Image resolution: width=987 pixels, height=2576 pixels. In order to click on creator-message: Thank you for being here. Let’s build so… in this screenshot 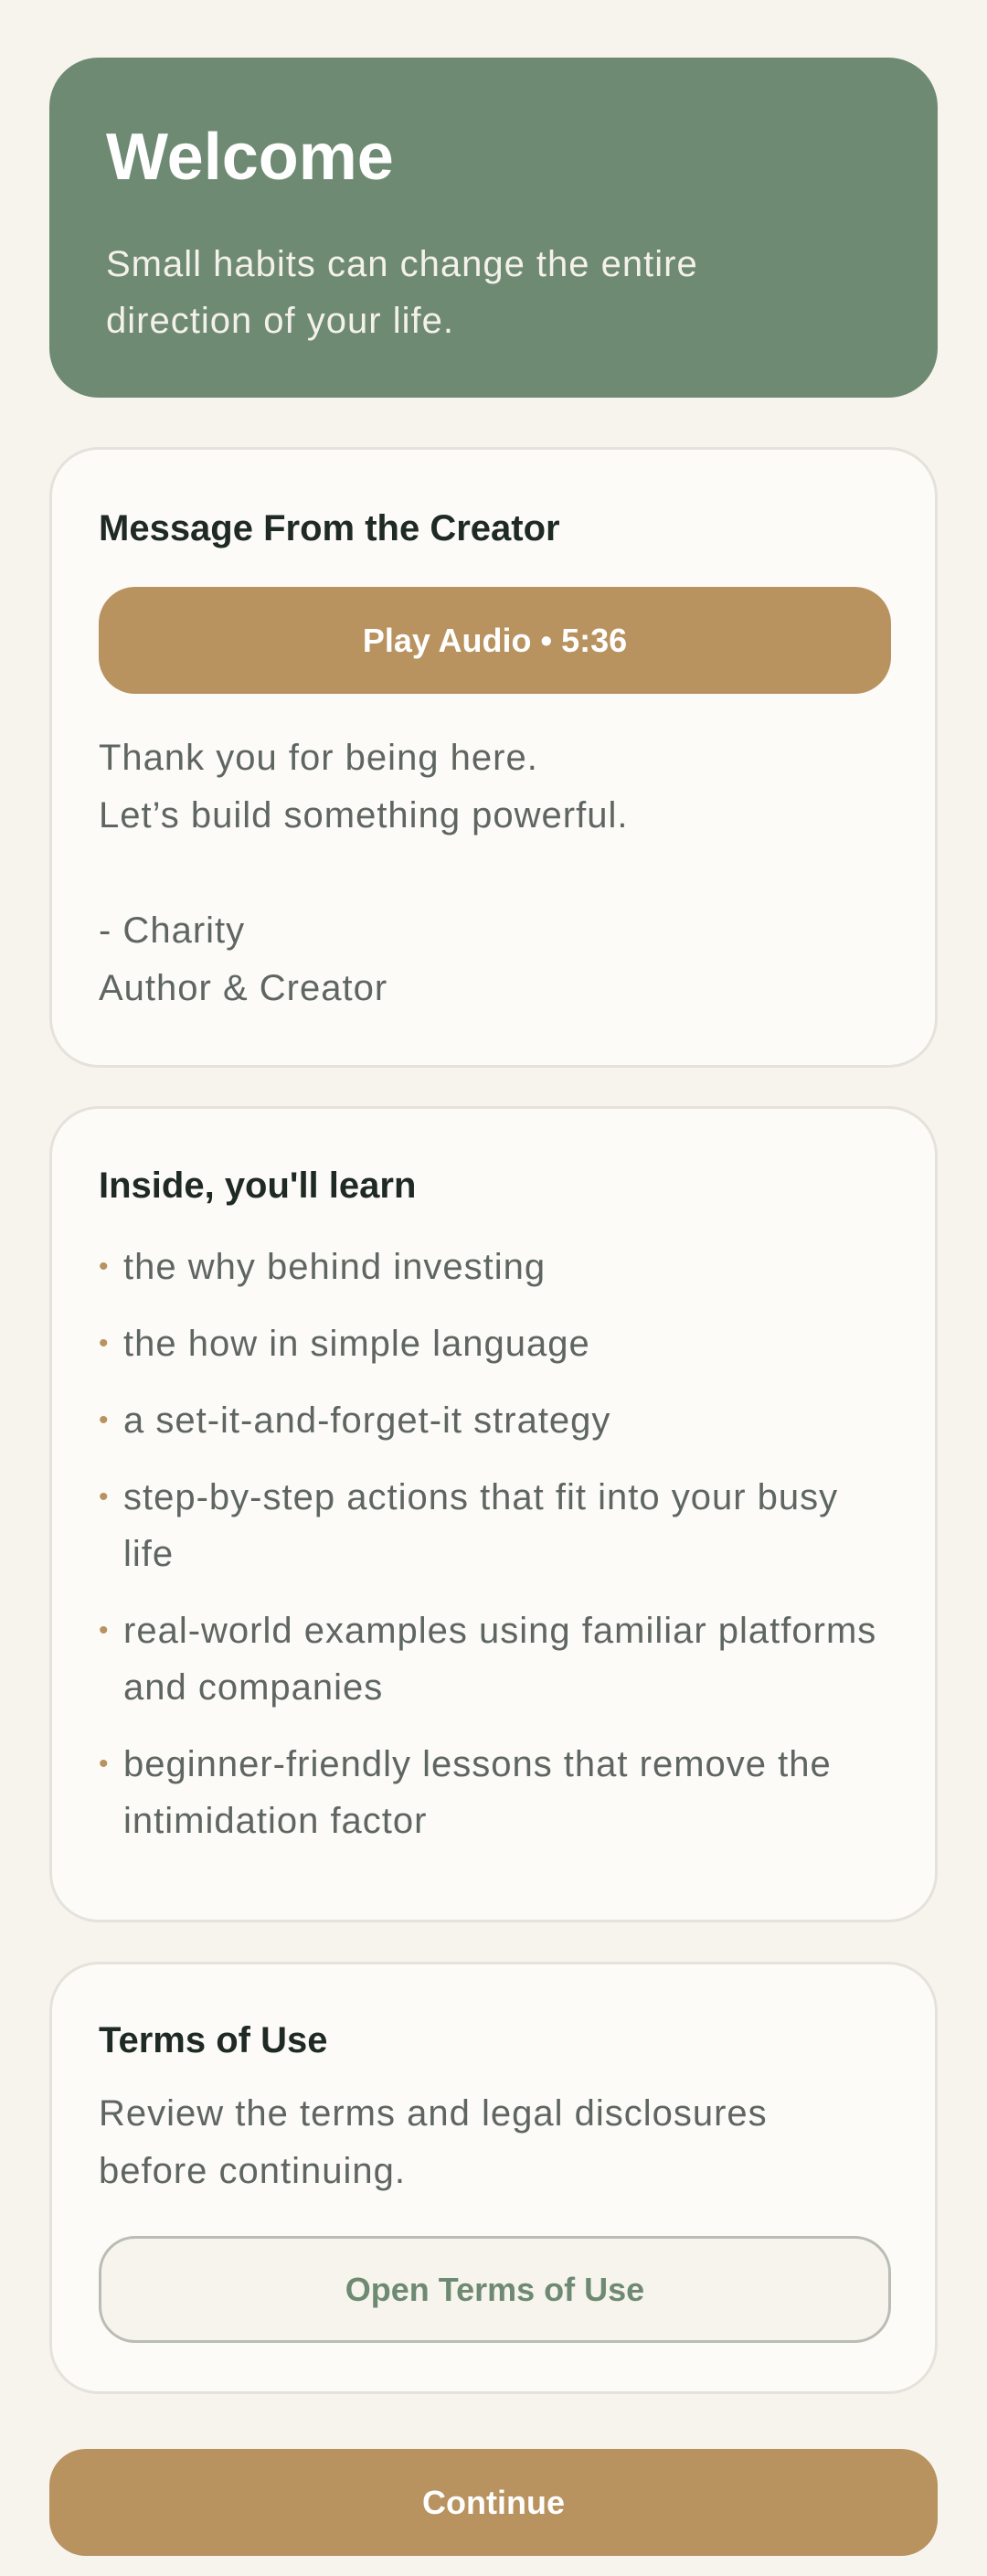, I will do `click(363, 873)`.